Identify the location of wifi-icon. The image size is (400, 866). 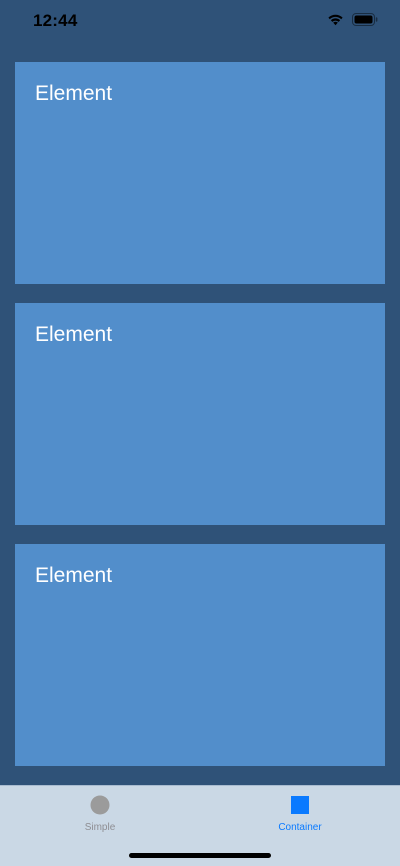
(335, 22).